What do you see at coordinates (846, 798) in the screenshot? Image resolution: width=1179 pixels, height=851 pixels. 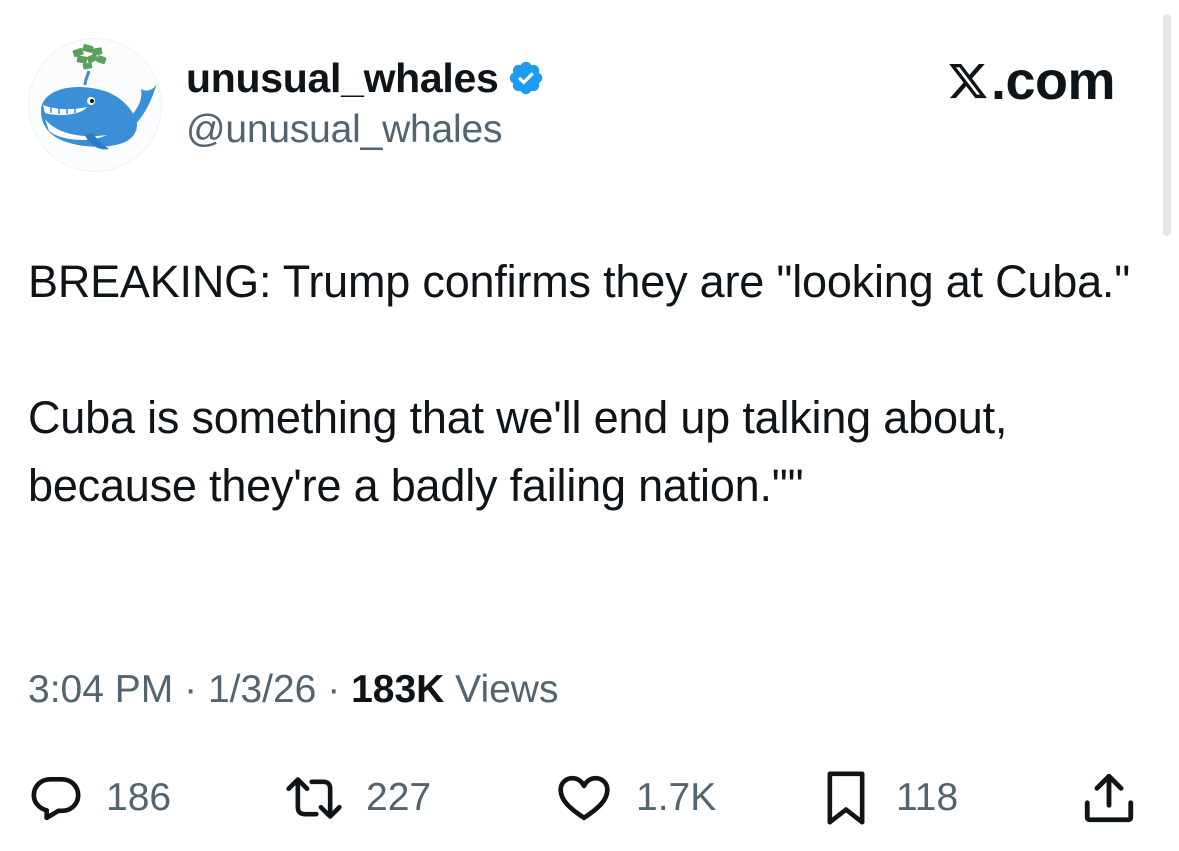 I see `bookmark-icon` at bounding box center [846, 798].